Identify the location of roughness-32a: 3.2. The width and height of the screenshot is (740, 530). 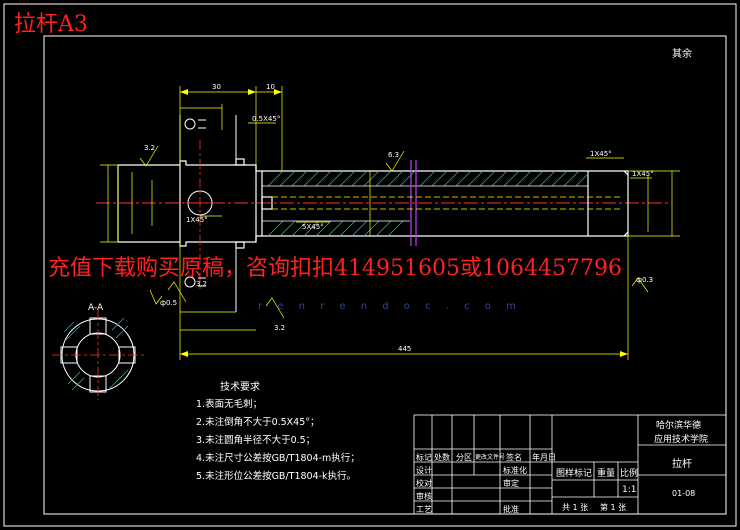
(149, 148).